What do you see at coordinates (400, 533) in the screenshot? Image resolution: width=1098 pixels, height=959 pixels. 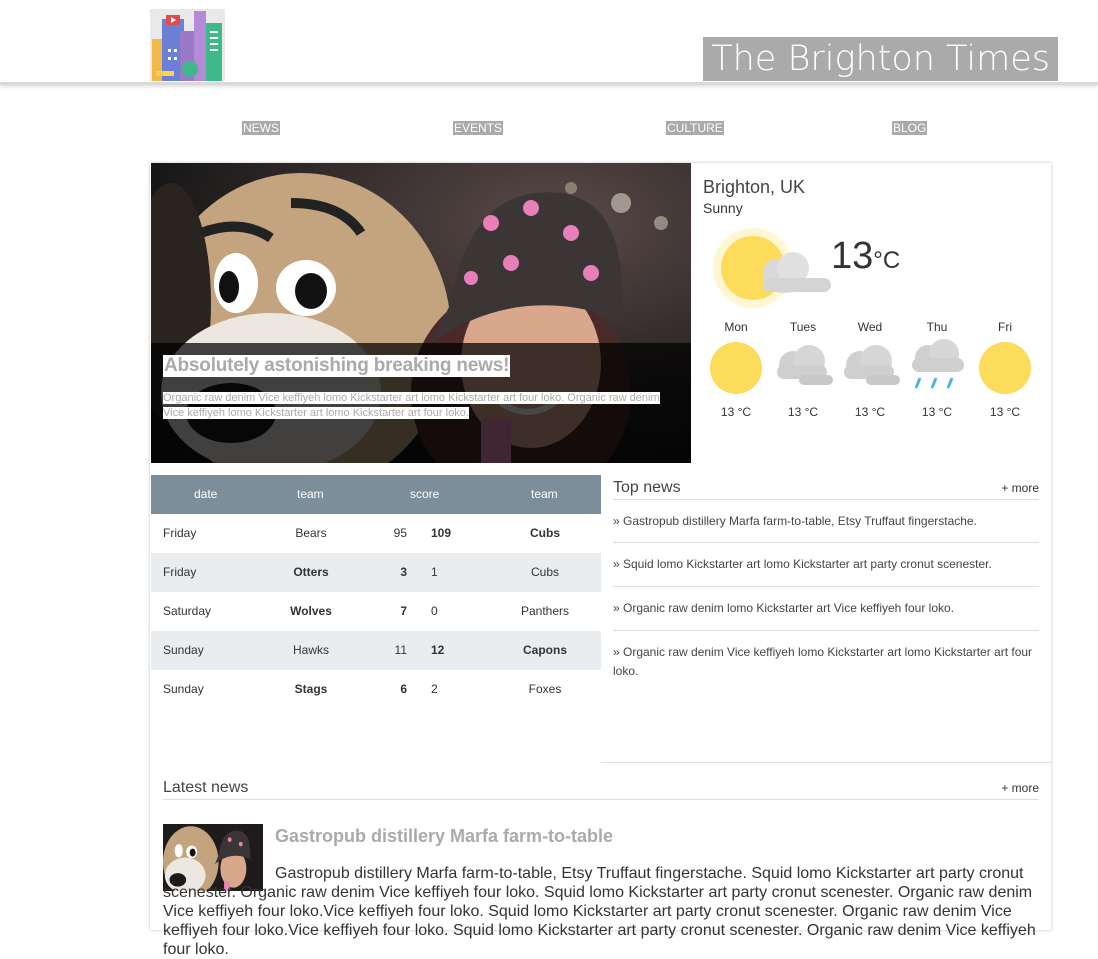 I see `cell-home-score: 95` at bounding box center [400, 533].